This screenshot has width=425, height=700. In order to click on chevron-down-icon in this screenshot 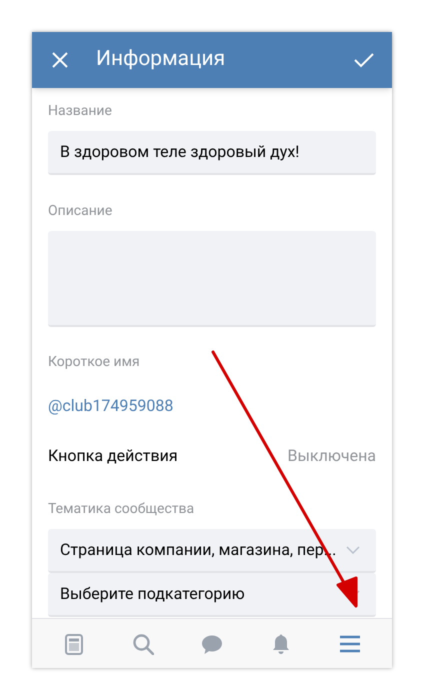, I will do `click(353, 550)`.